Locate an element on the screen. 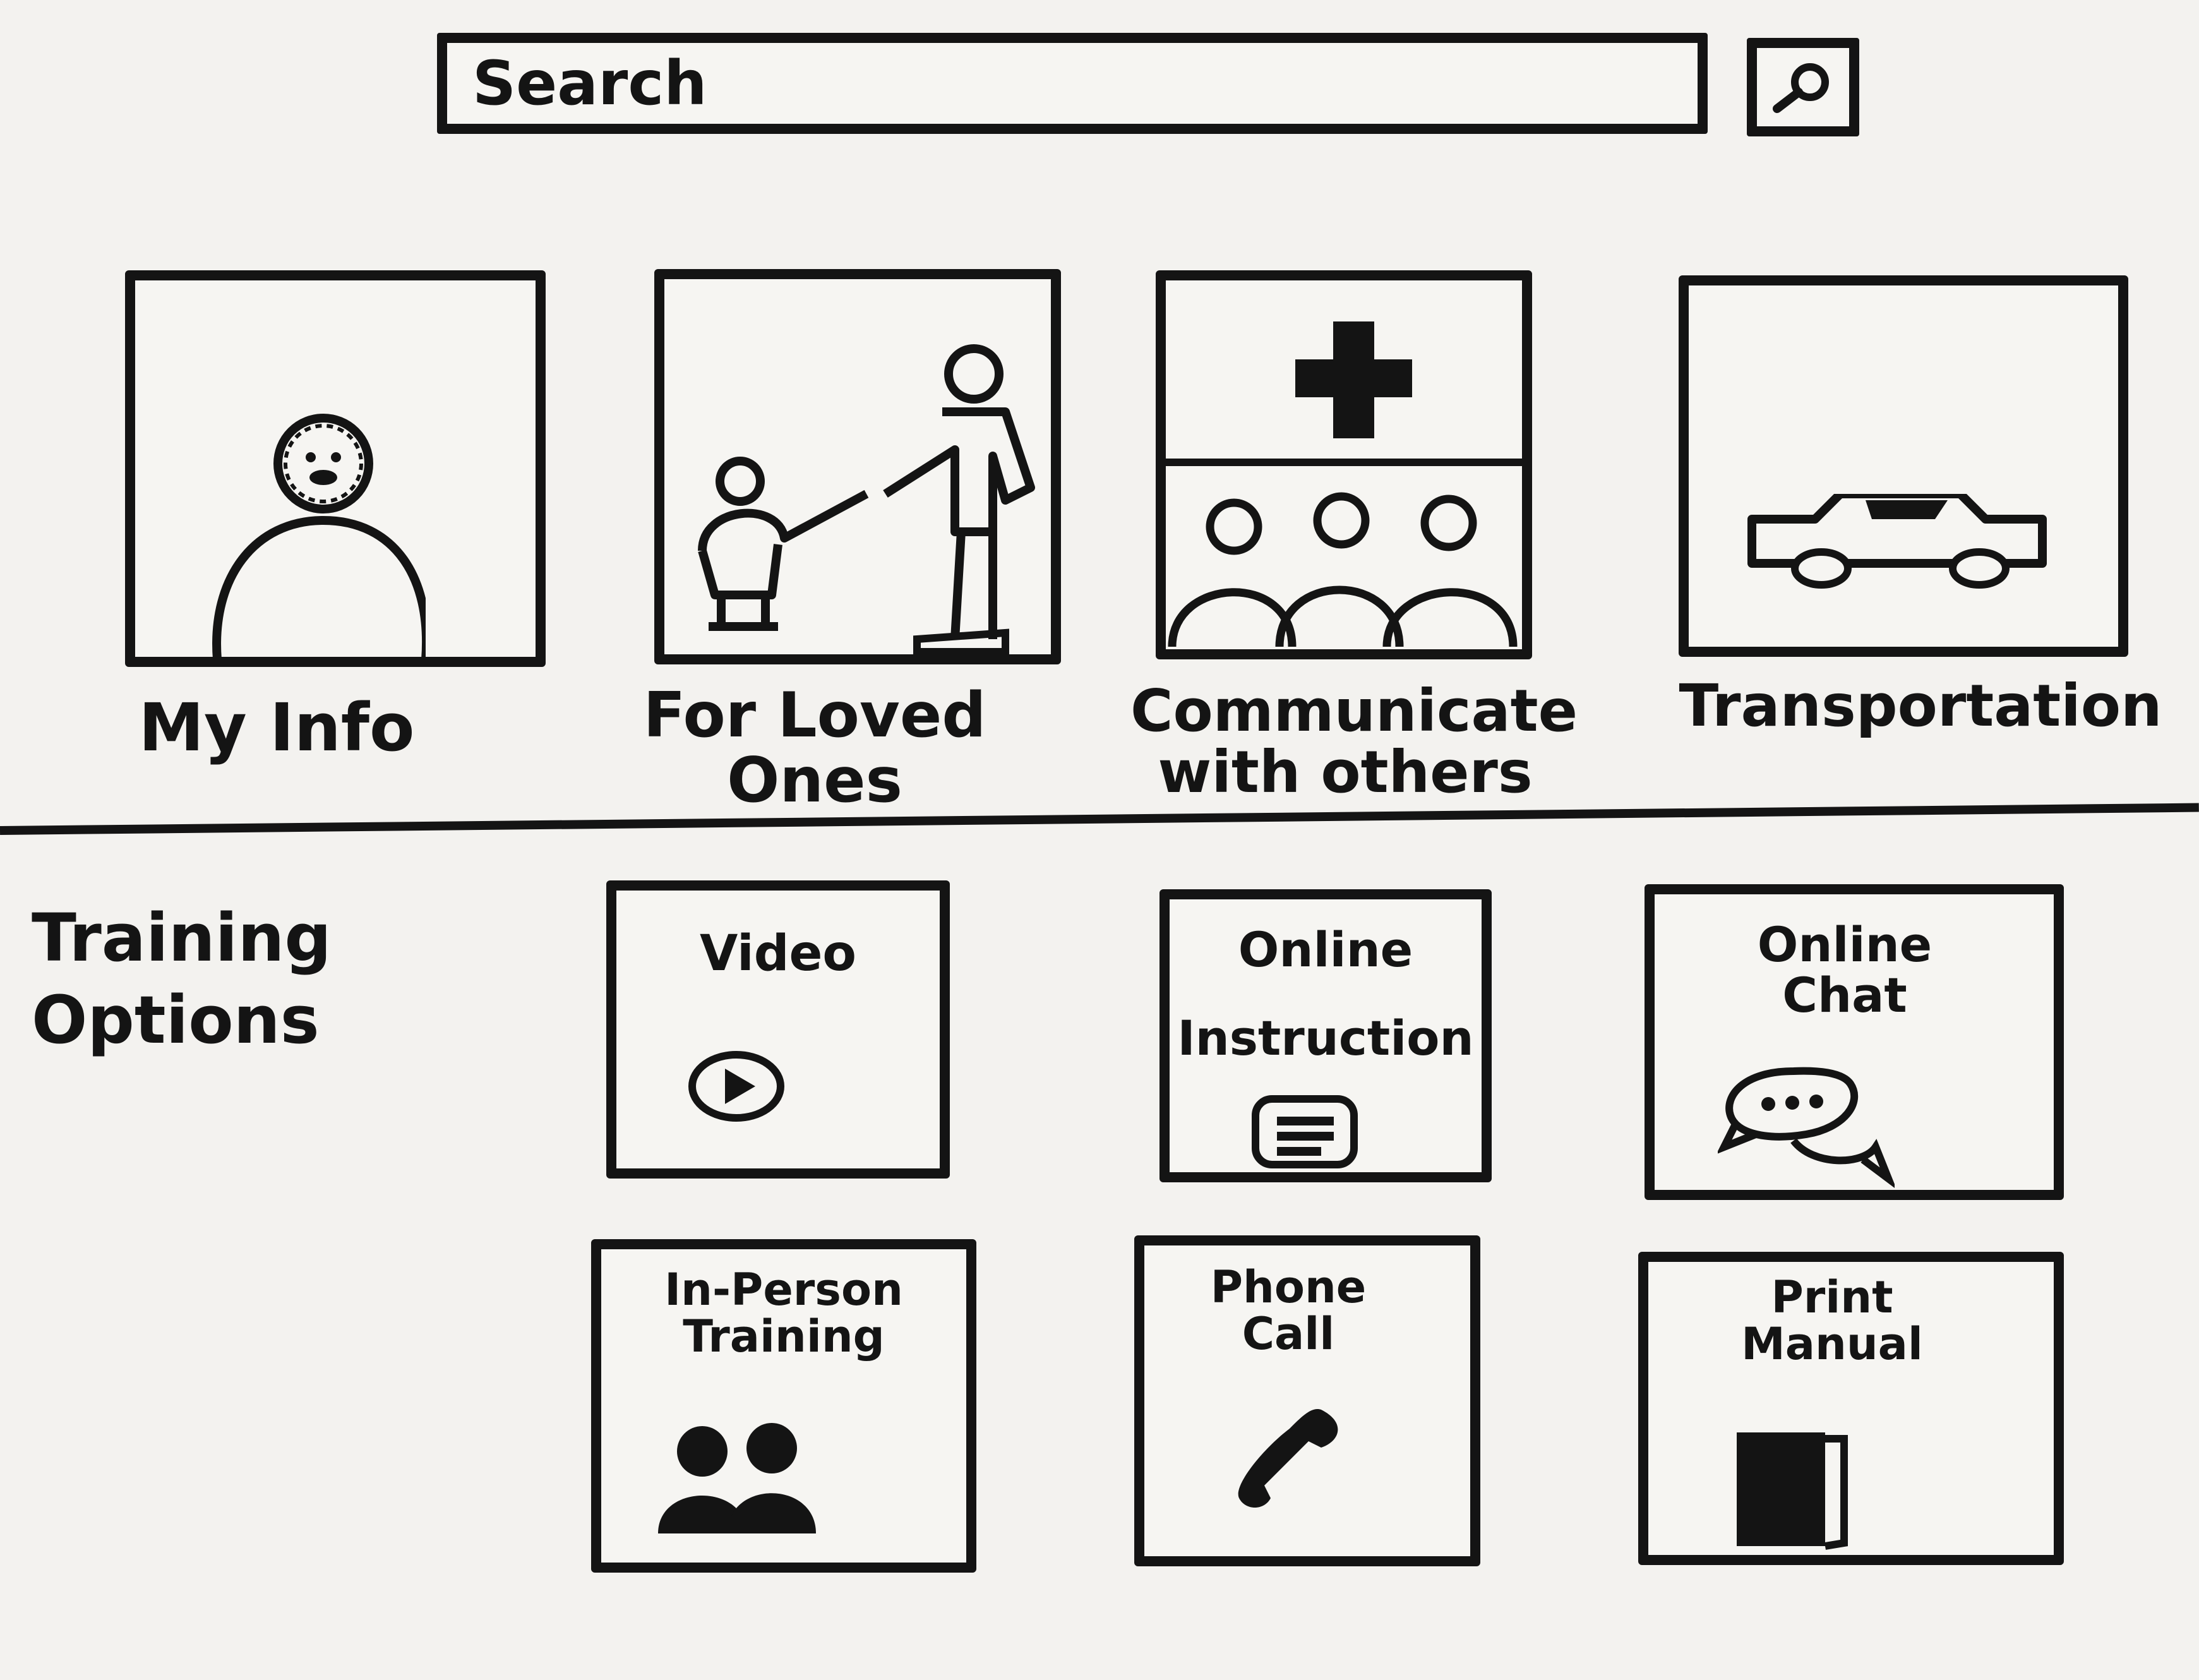 The image size is (2199, 1680). category-label-my-info: My Info is located at coordinates (276, 727).